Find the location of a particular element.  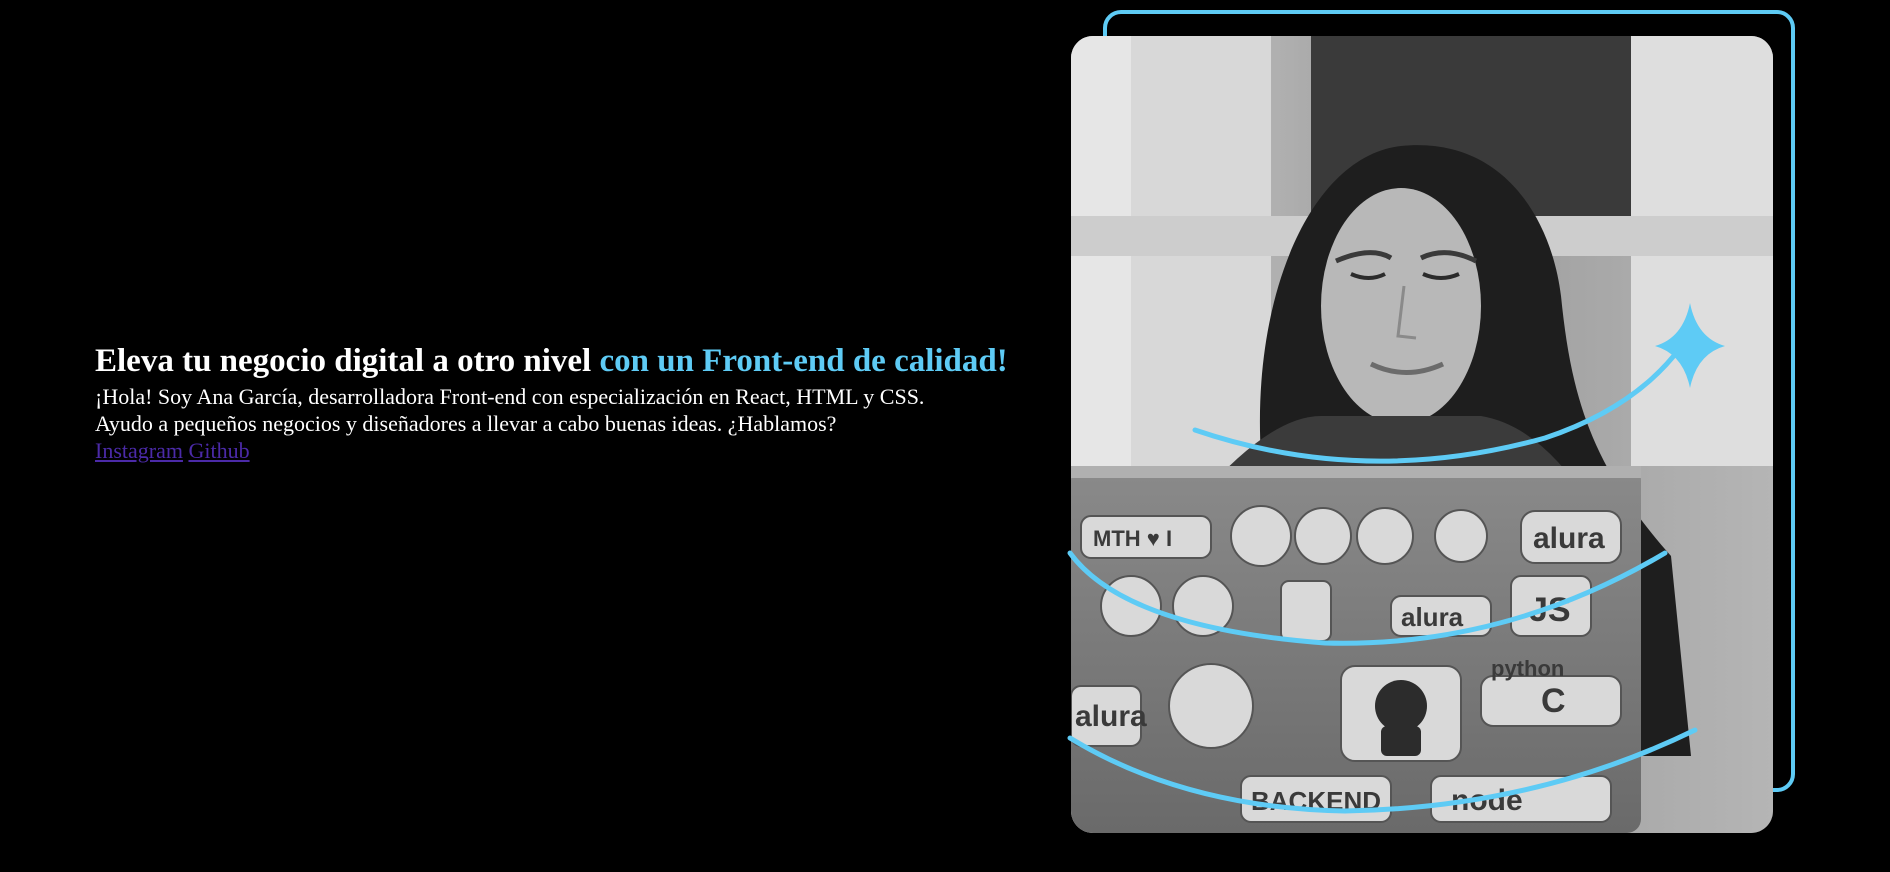

sticker-mth: MTH ♥ I is located at coordinates (1132, 538).